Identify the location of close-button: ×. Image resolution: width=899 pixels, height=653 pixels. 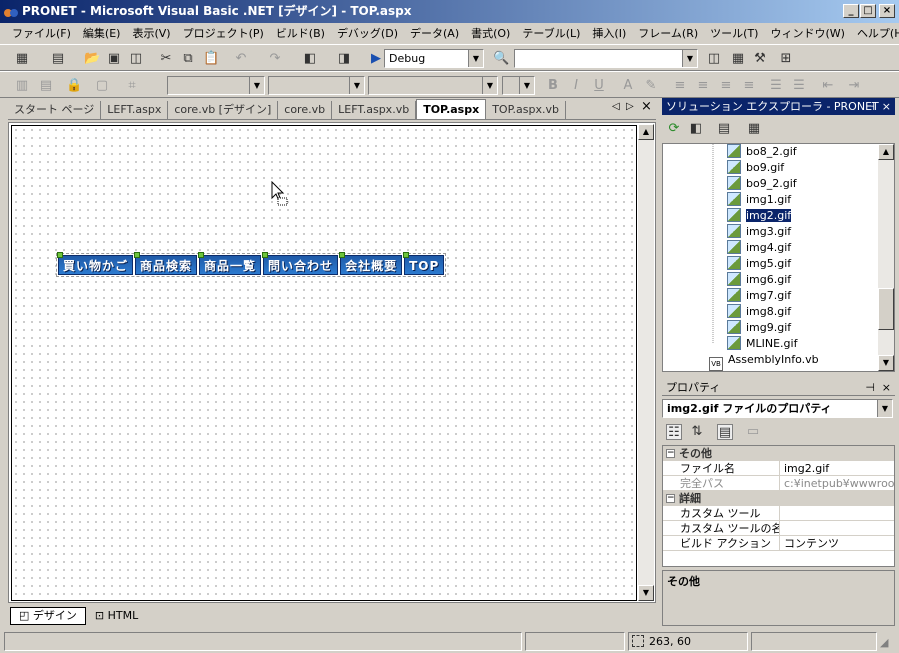
(887, 11).